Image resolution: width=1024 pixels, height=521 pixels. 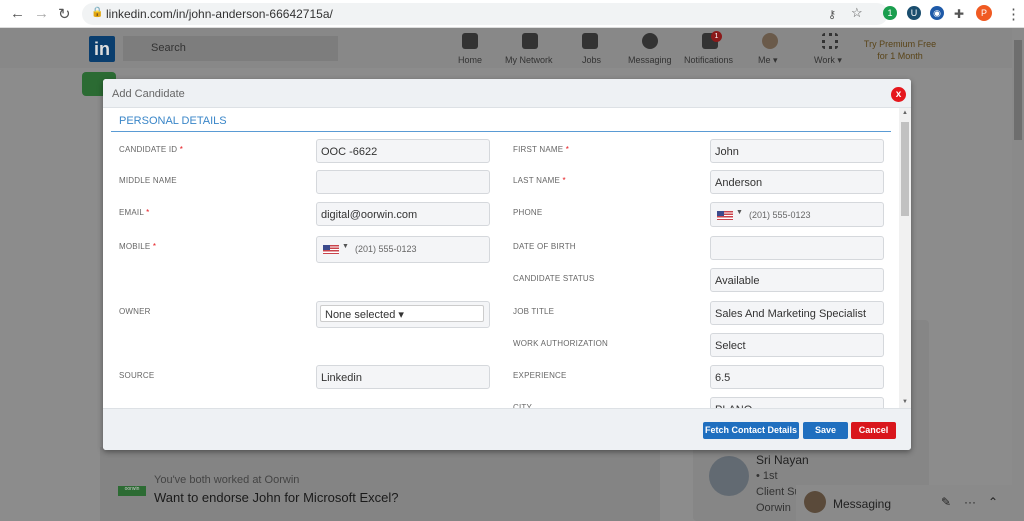 What do you see at coordinates (341, 378) in the screenshot?
I see `field-value: Linkedin` at bounding box center [341, 378].